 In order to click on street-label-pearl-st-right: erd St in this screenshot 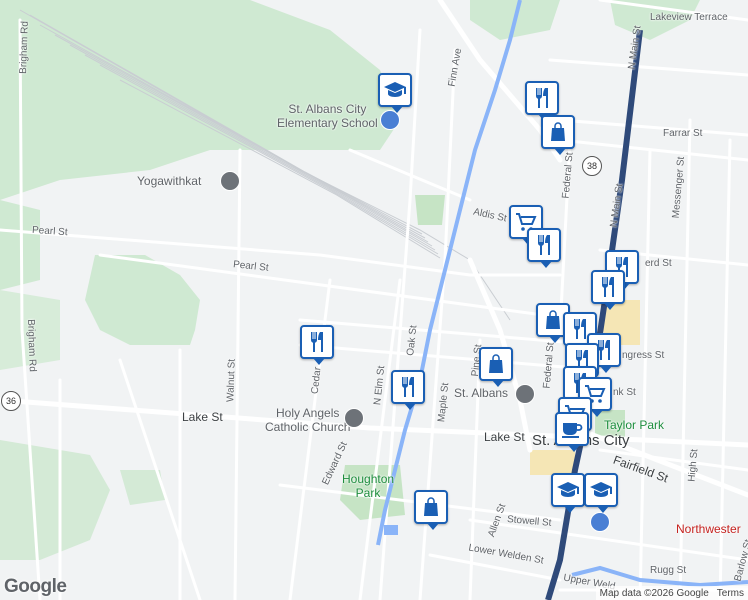, I will do `click(658, 263)`.